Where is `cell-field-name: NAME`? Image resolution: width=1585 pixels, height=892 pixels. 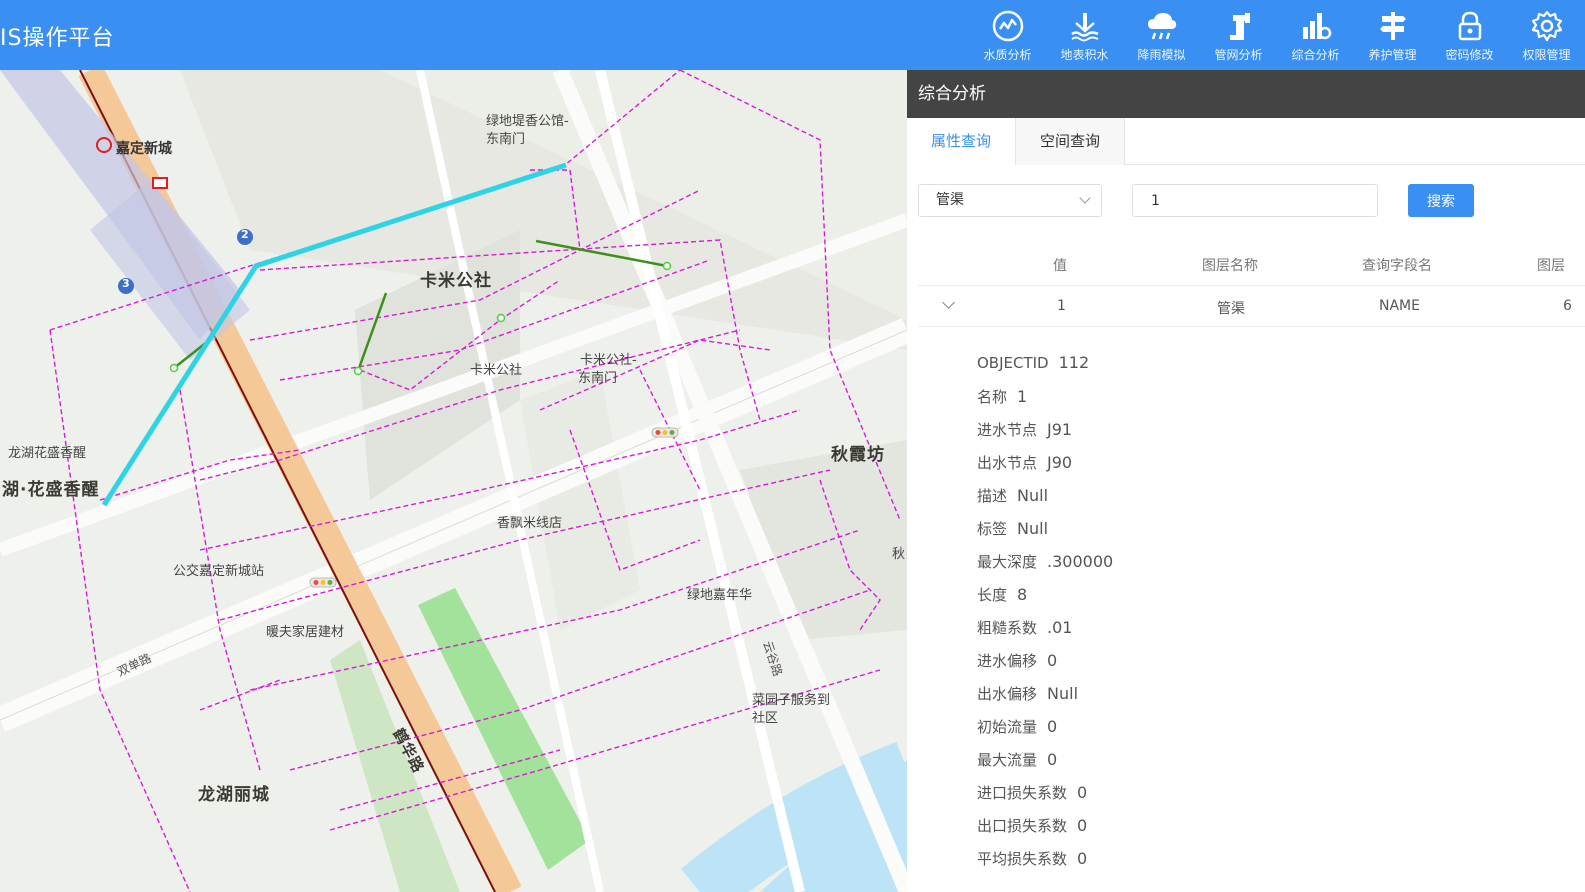 cell-field-name: NAME is located at coordinates (1399, 306).